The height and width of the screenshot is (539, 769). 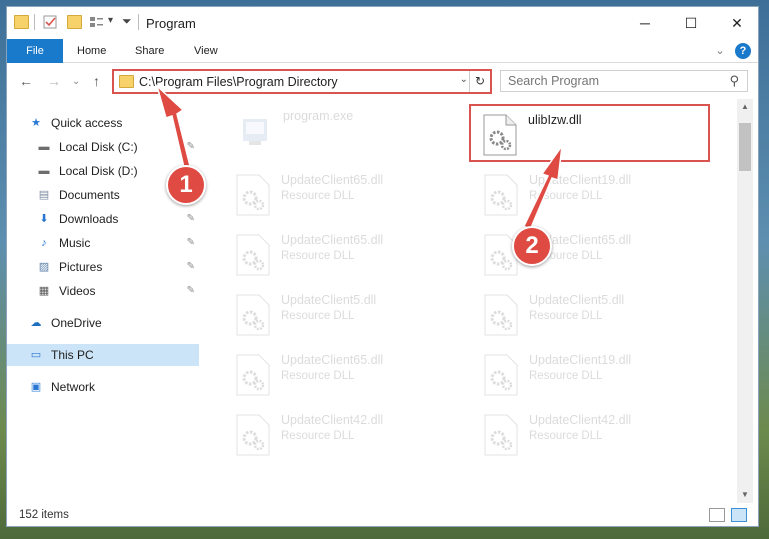 What do you see at coordinates (76, 323) in the screenshot?
I see `sidebar-item-label: OneDrive` at bounding box center [76, 323].